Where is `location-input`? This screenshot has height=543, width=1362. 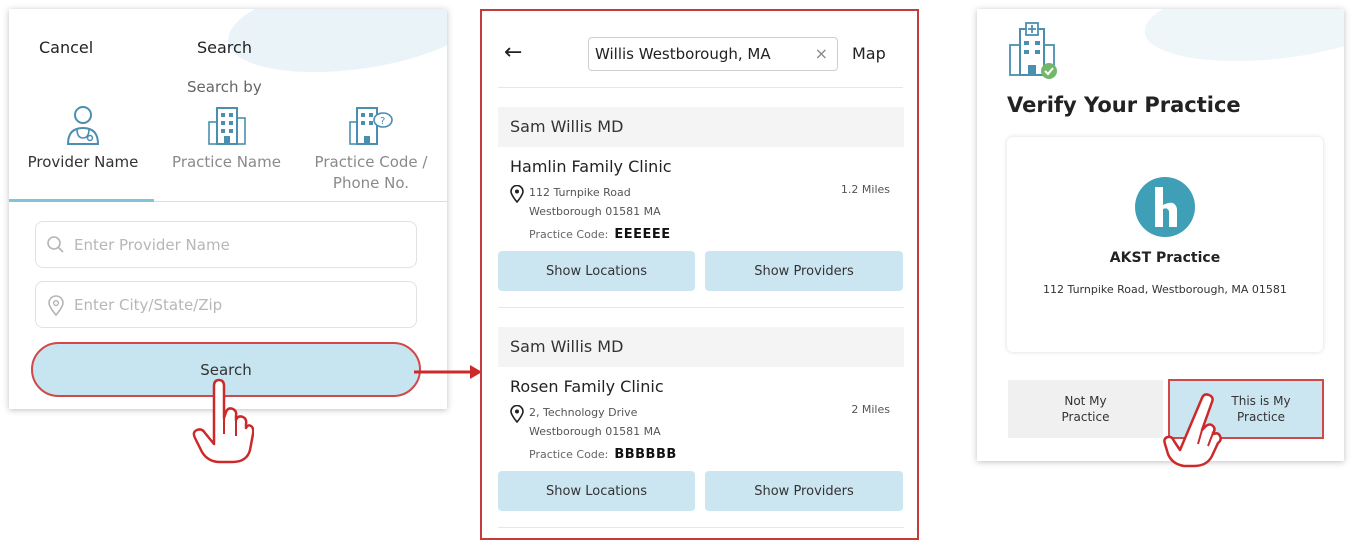 location-input is located at coordinates (239, 305).